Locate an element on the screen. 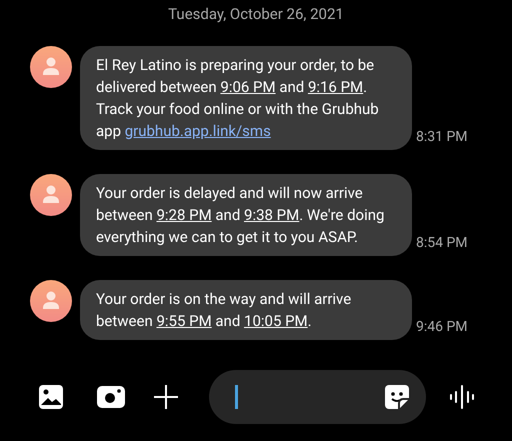  camera-button is located at coordinates (111, 397).